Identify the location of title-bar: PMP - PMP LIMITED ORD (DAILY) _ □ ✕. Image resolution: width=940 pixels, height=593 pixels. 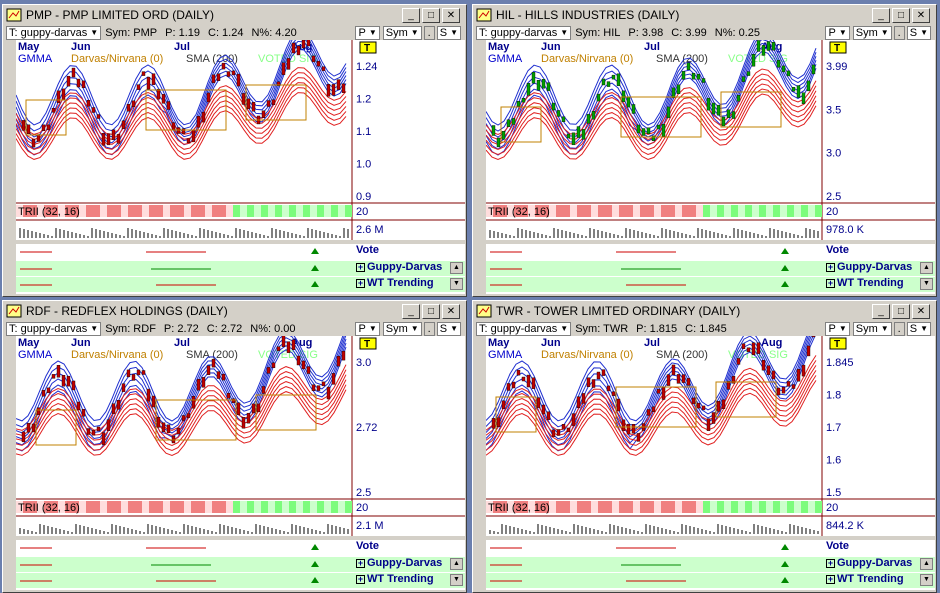
(234, 15).